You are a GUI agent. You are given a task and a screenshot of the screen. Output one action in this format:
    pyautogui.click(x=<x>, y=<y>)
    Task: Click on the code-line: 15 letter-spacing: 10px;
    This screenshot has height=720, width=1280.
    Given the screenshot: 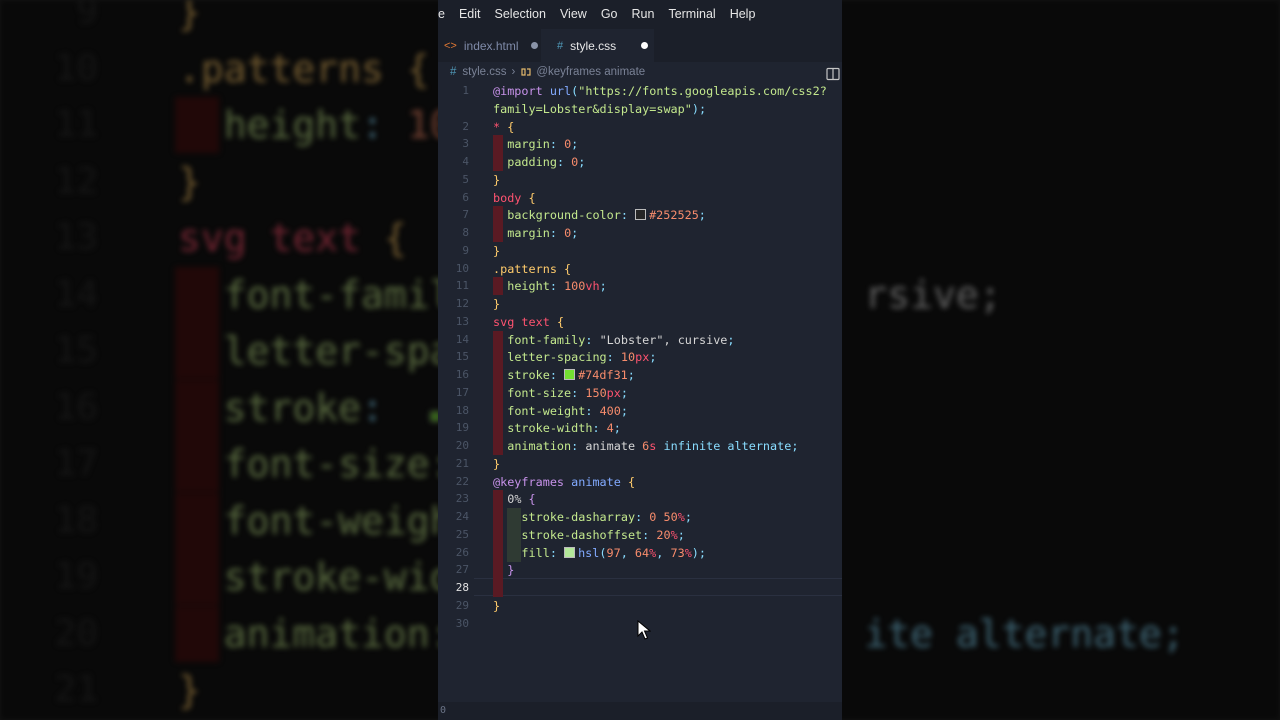 What is the action you would take?
    pyautogui.click(x=640, y=357)
    